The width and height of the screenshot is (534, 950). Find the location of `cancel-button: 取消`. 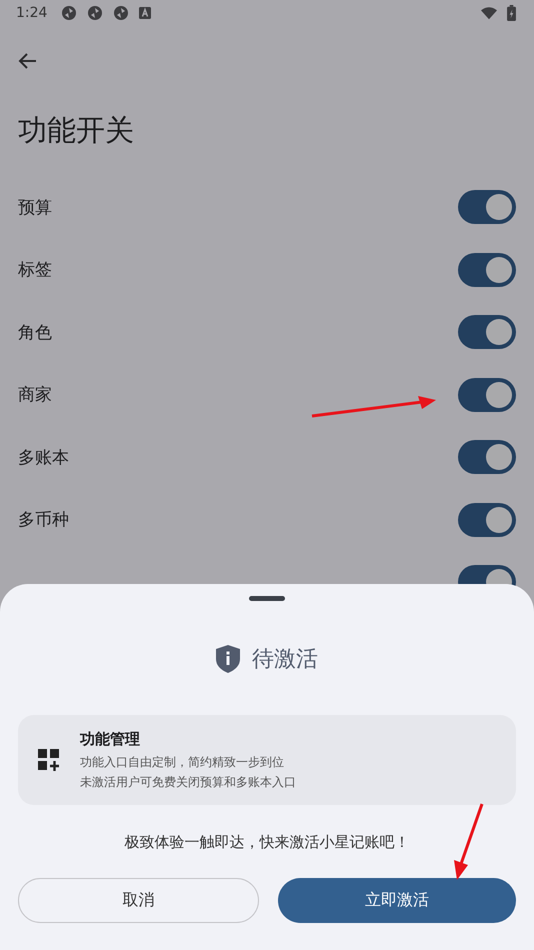

cancel-button: 取消 is located at coordinates (138, 900).